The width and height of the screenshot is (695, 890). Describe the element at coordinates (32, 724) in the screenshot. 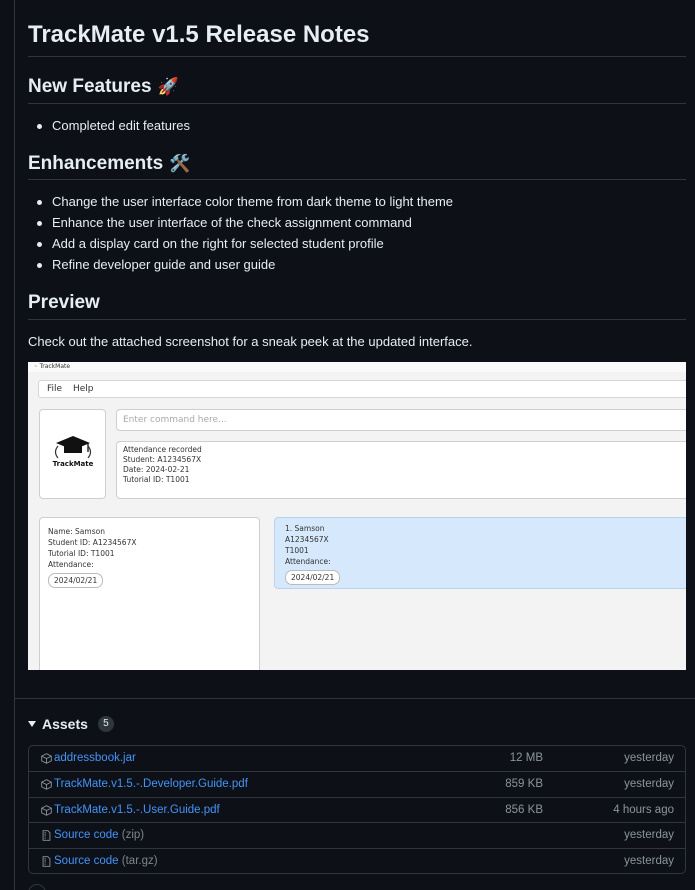

I see `triangle-down-icon` at that location.